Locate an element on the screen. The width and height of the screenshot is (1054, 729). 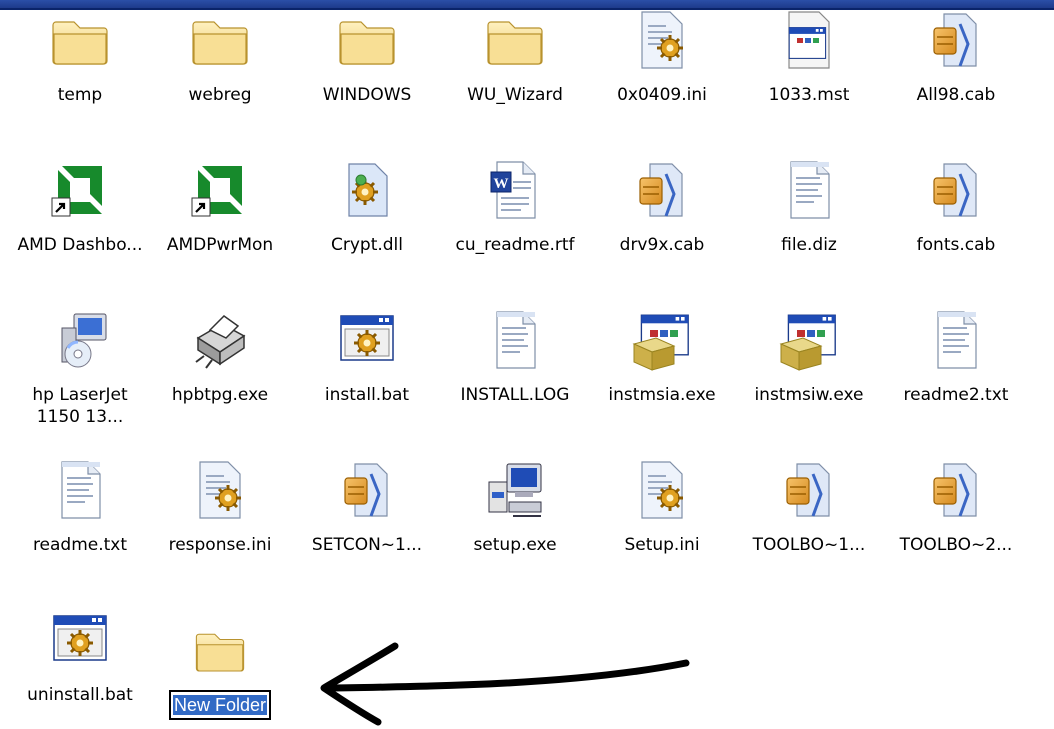
hand-drawn-arrow-icon is located at coordinates (505, 684).